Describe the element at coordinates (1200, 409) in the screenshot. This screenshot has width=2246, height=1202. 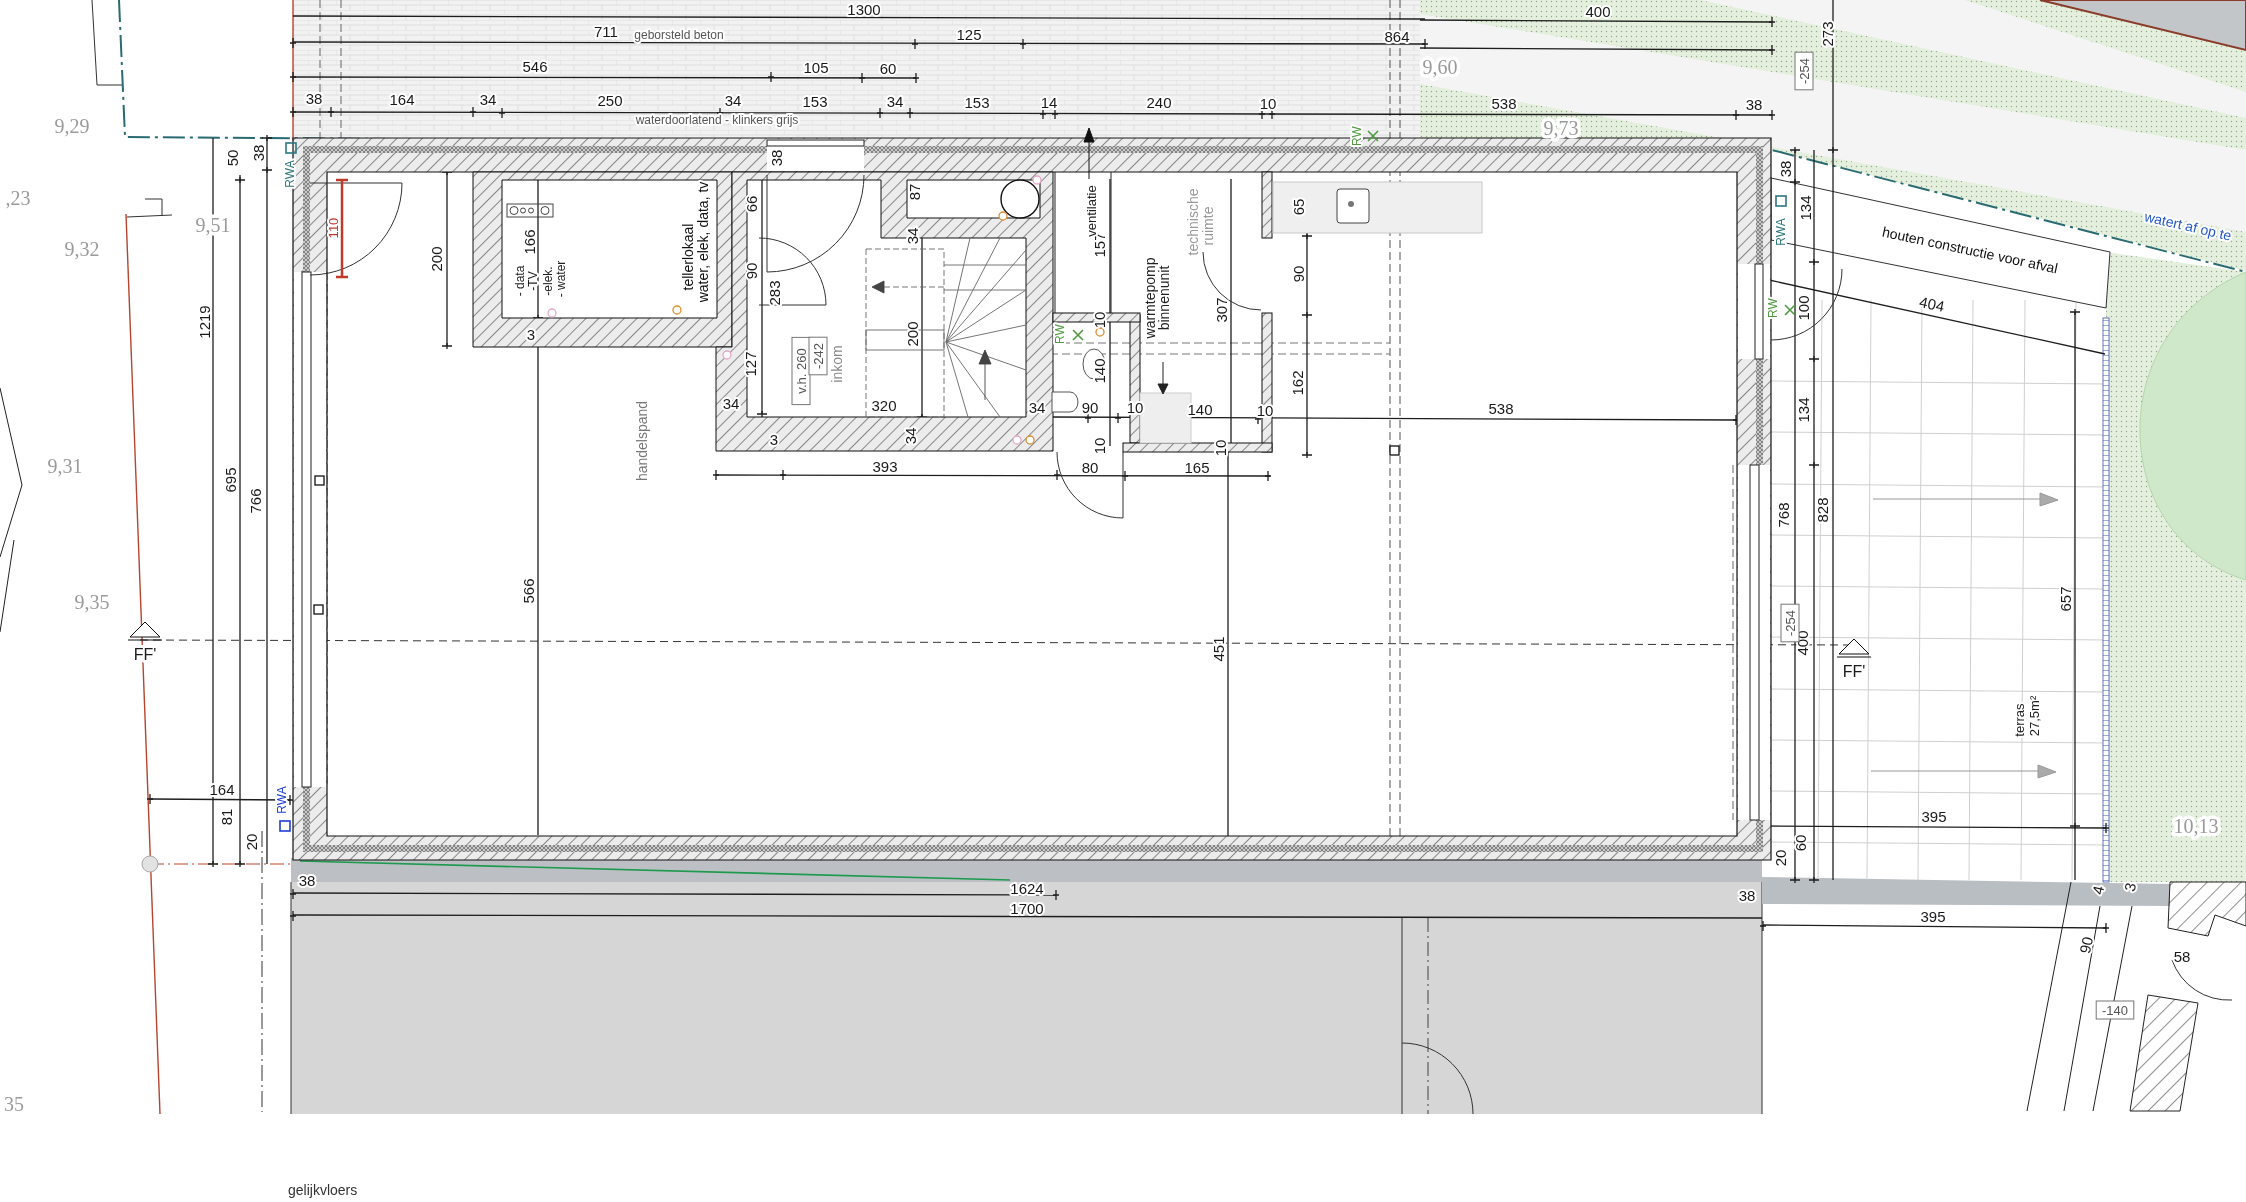
I see `dimension-label: 140` at that location.